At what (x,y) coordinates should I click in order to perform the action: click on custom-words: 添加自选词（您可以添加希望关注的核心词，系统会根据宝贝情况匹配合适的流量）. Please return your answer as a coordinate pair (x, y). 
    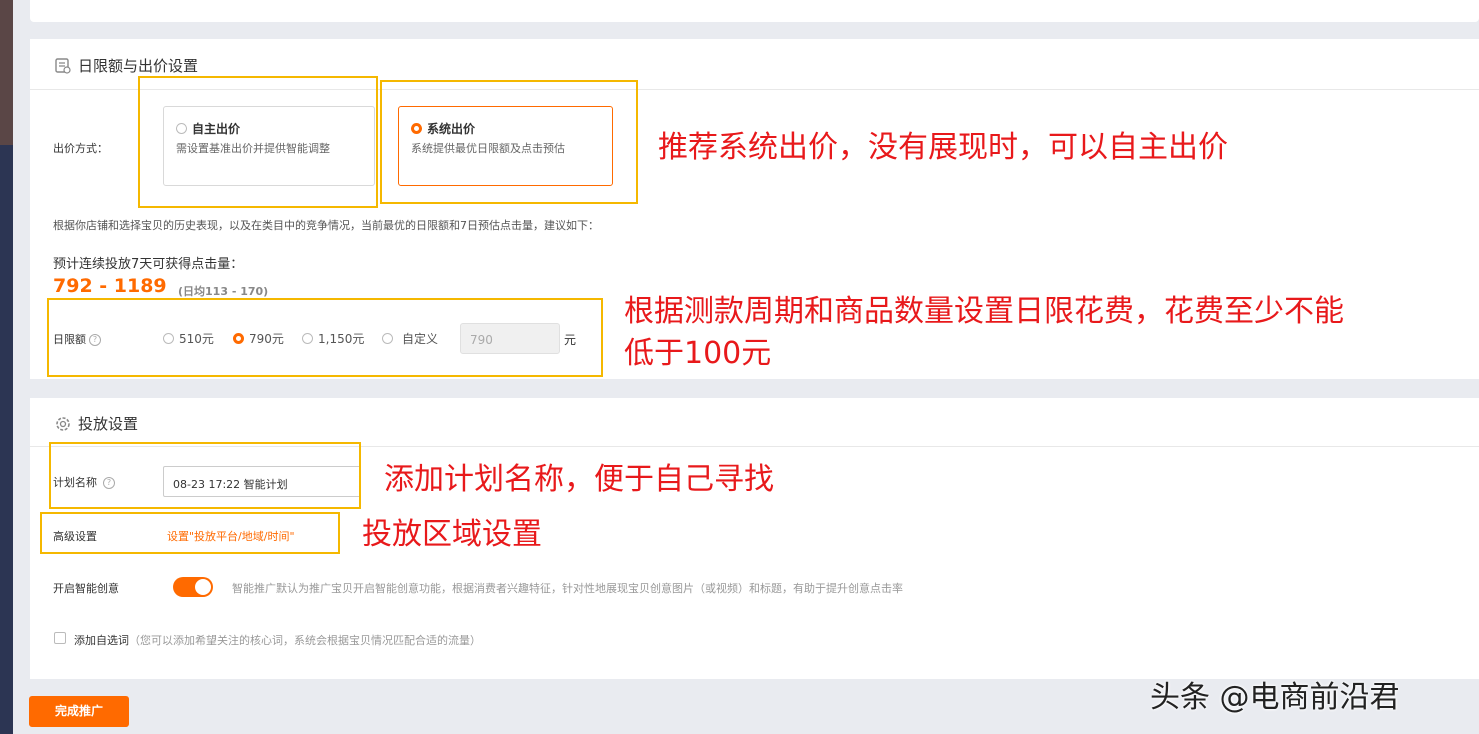
    Looking at the image, I should click on (277, 640).